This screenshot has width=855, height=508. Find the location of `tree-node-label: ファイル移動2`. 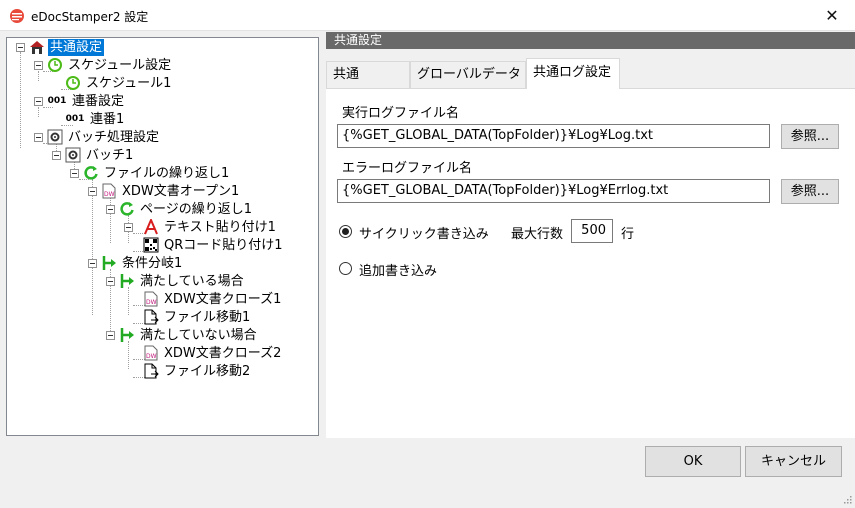

tree-node-label: ファイル移動2 is located at coordinates (207, 371).